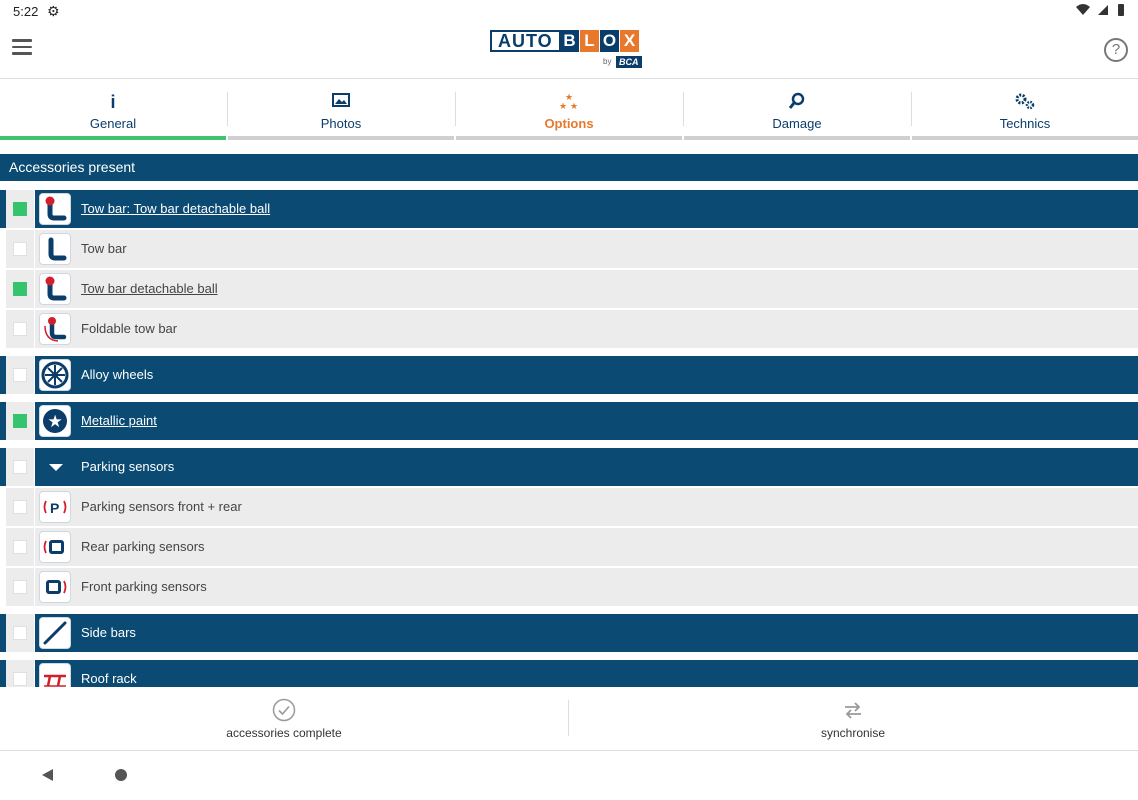 The height and width of the screenshot is (800, 1138). I want to click on side-bars-icon, so click(55, 633).